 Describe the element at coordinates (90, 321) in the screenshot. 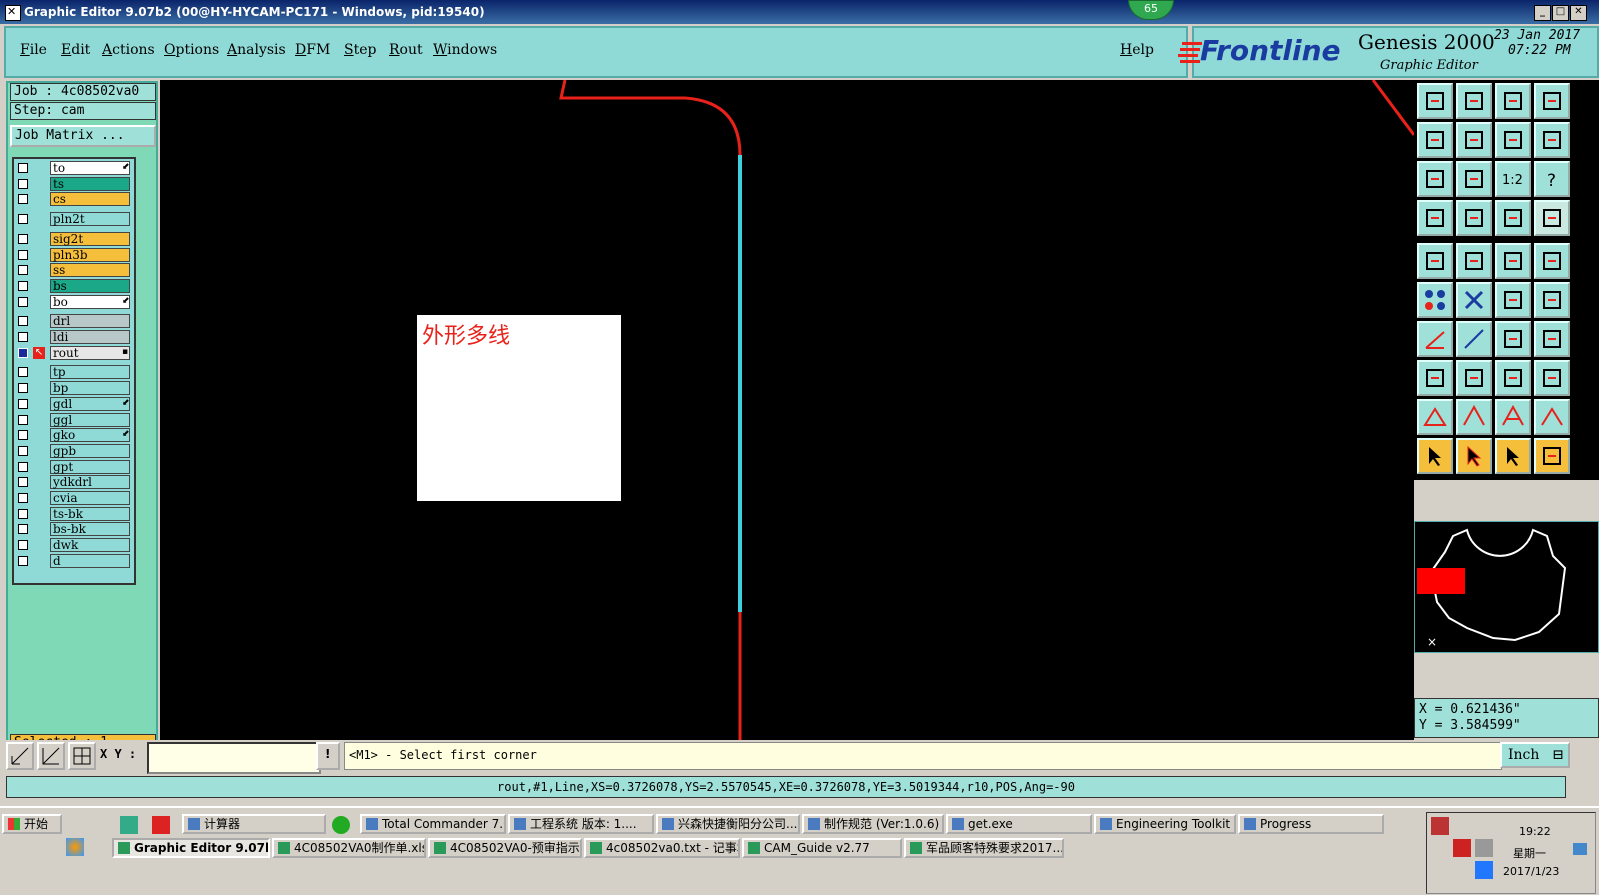

I see `layer-name: drl` at that location.